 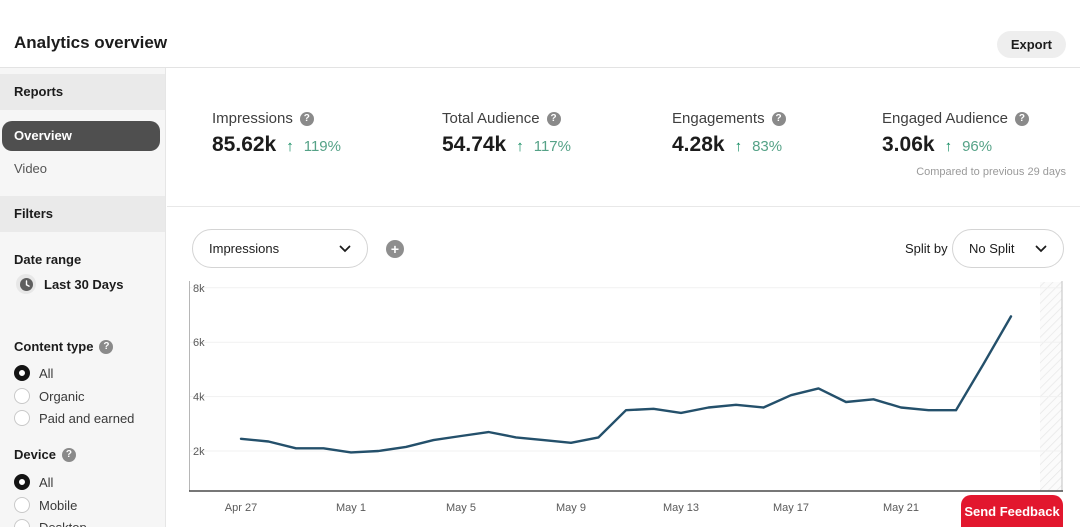 I want to click on date-range-selector: Last 30 Days, so click(x=70, y=284).